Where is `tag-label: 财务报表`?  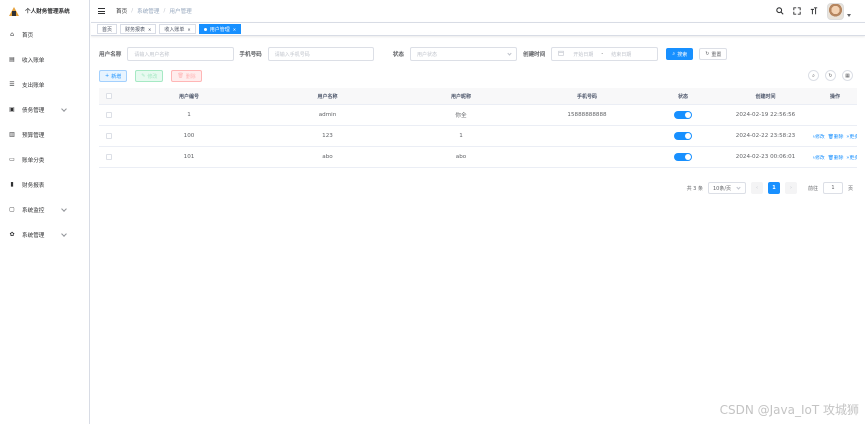 tag-label: 财务报表 is located at coordinates (135, 29).